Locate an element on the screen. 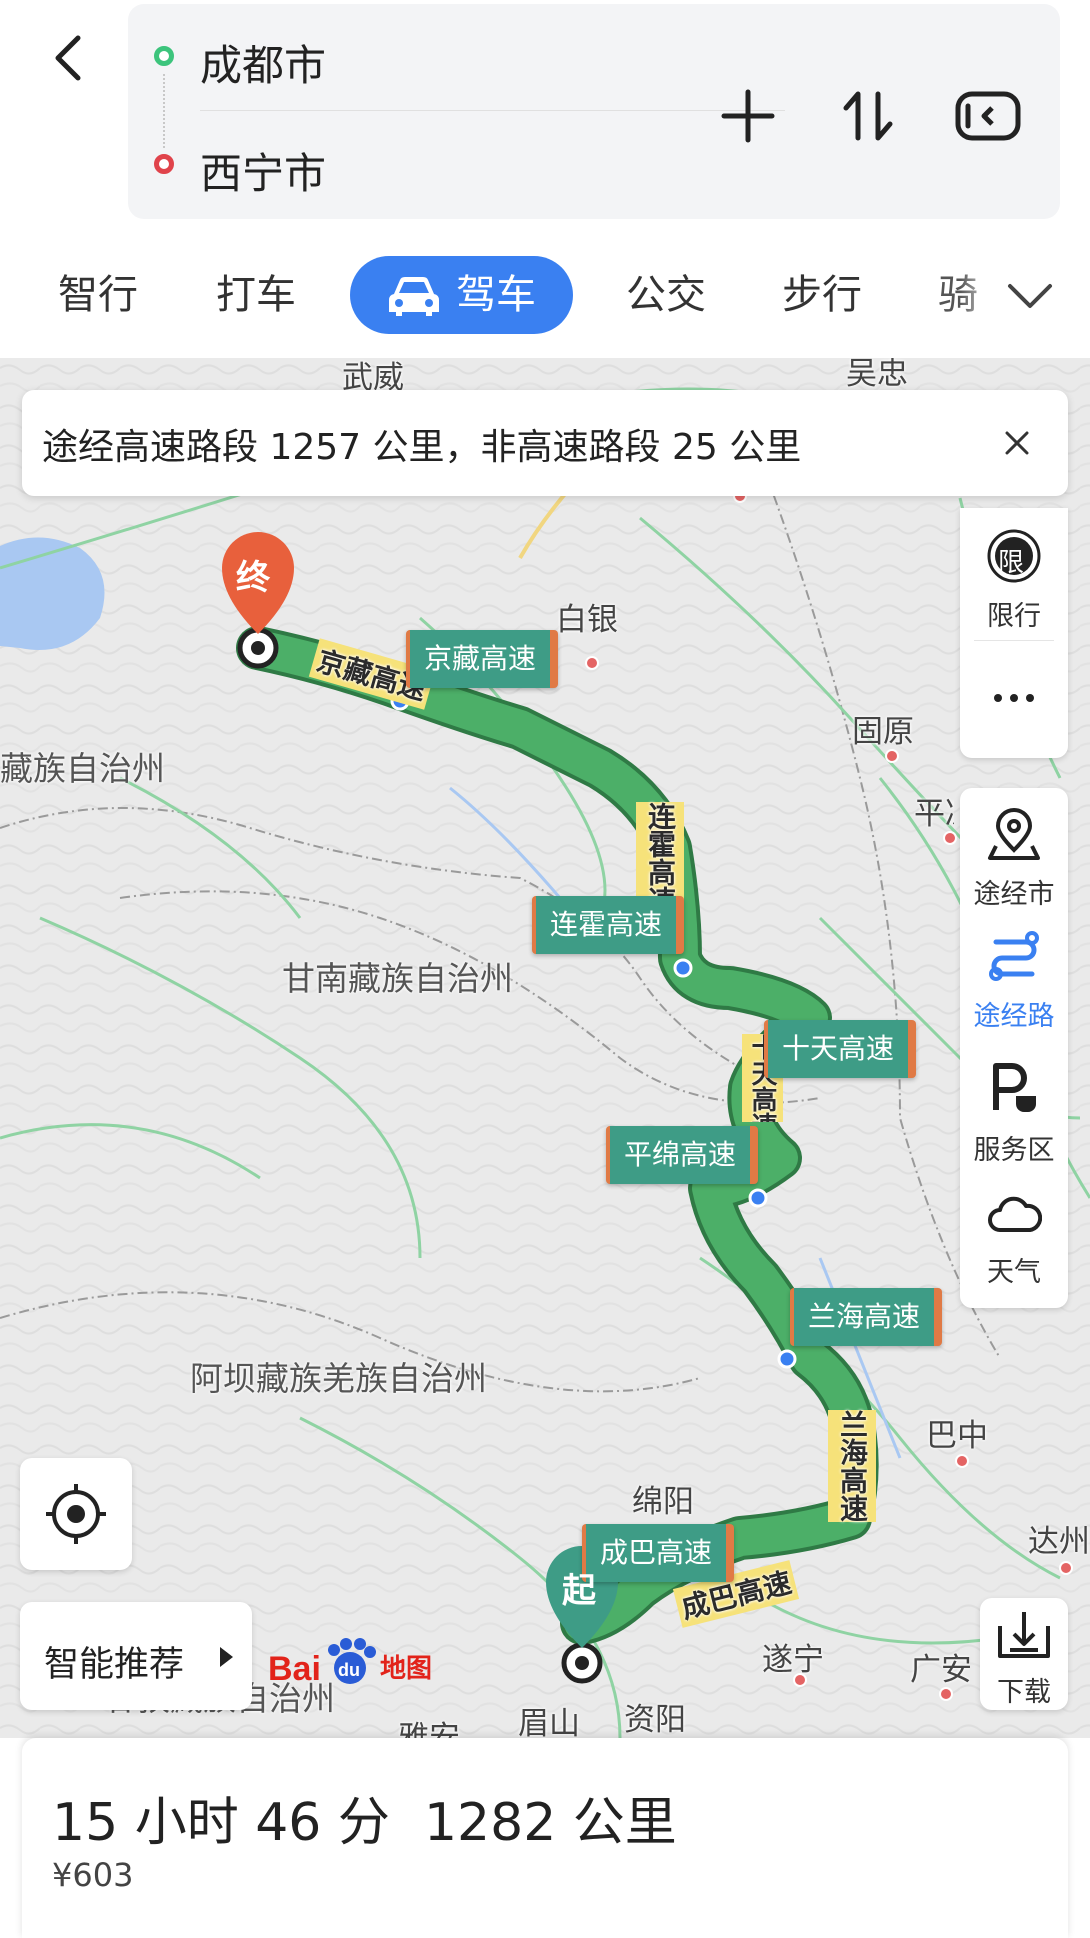 The image size is (1090, 1938). route-connector is located at coordinates (164, 111).